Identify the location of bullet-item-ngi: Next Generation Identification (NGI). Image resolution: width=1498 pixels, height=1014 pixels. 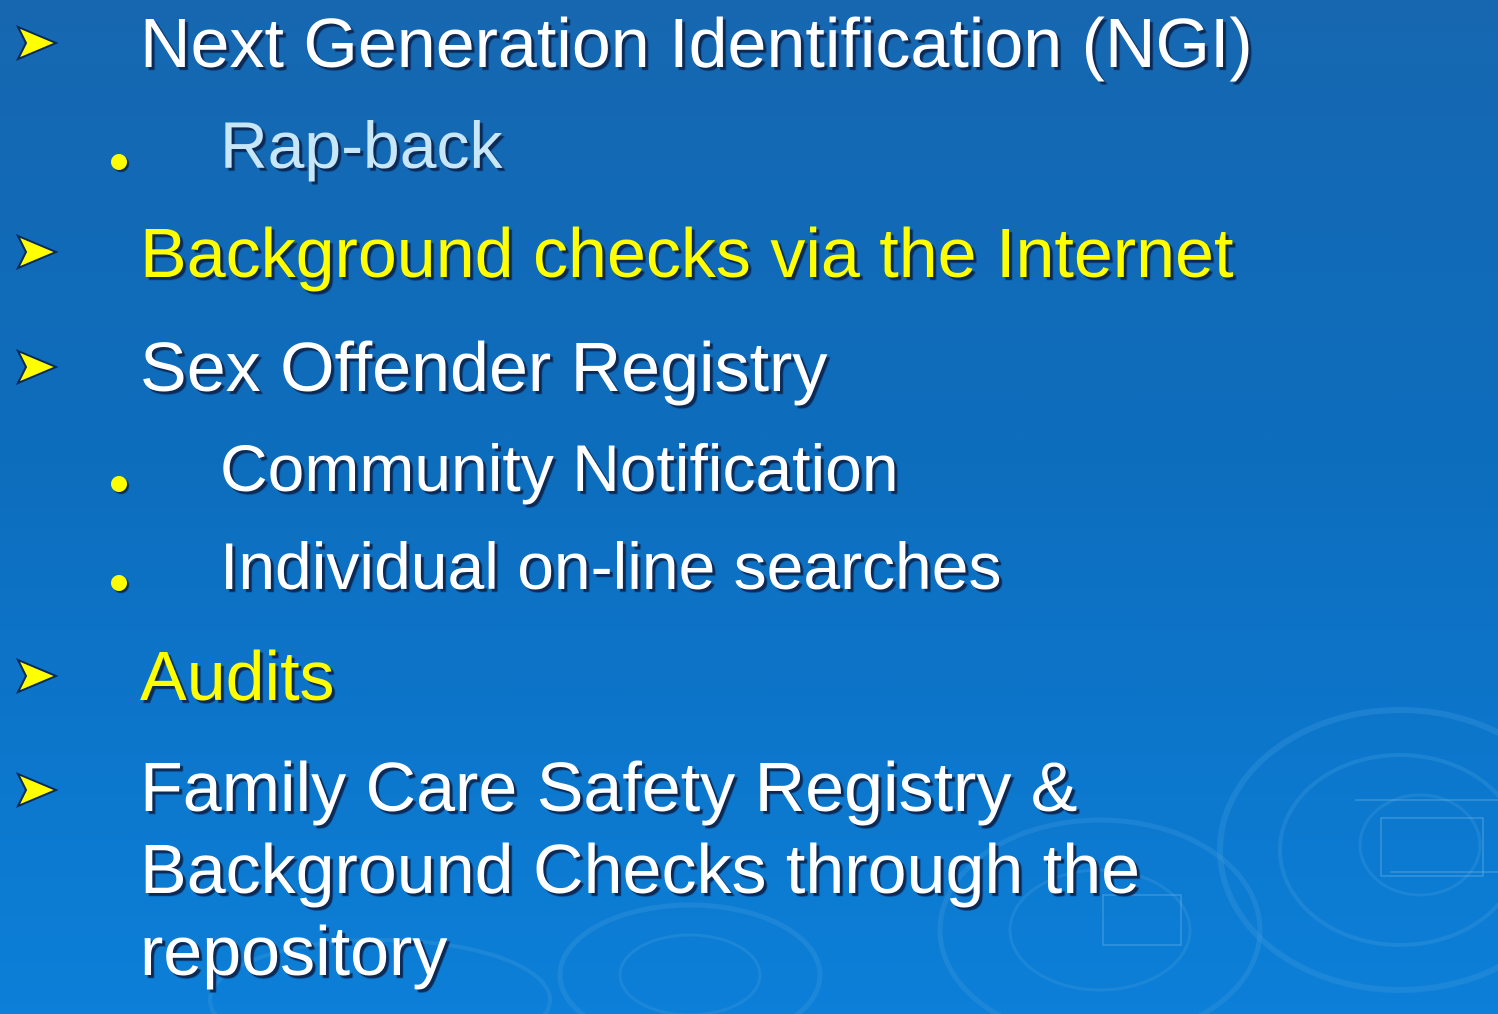
(696, 43).